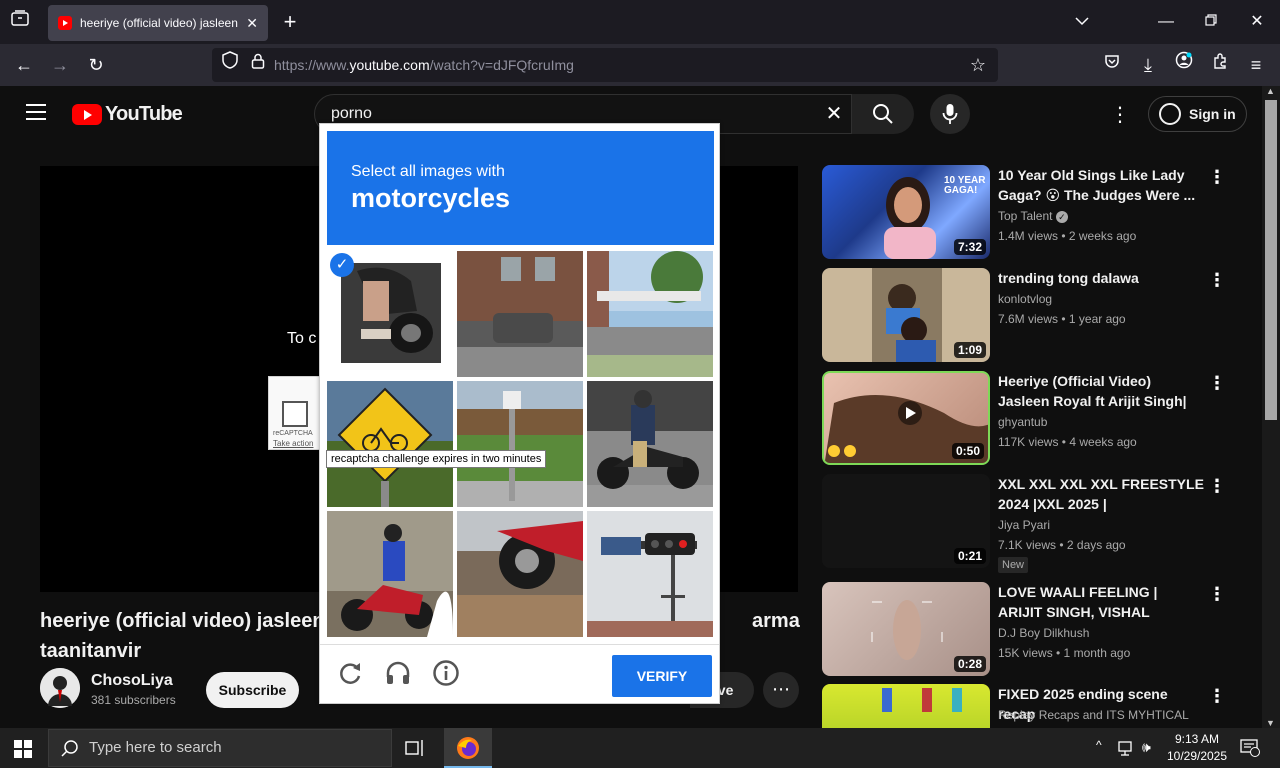  What do you see at coordinates (950, 114) in the screenshot?
I see `voice-search-button` at bounding box center [950, 114].